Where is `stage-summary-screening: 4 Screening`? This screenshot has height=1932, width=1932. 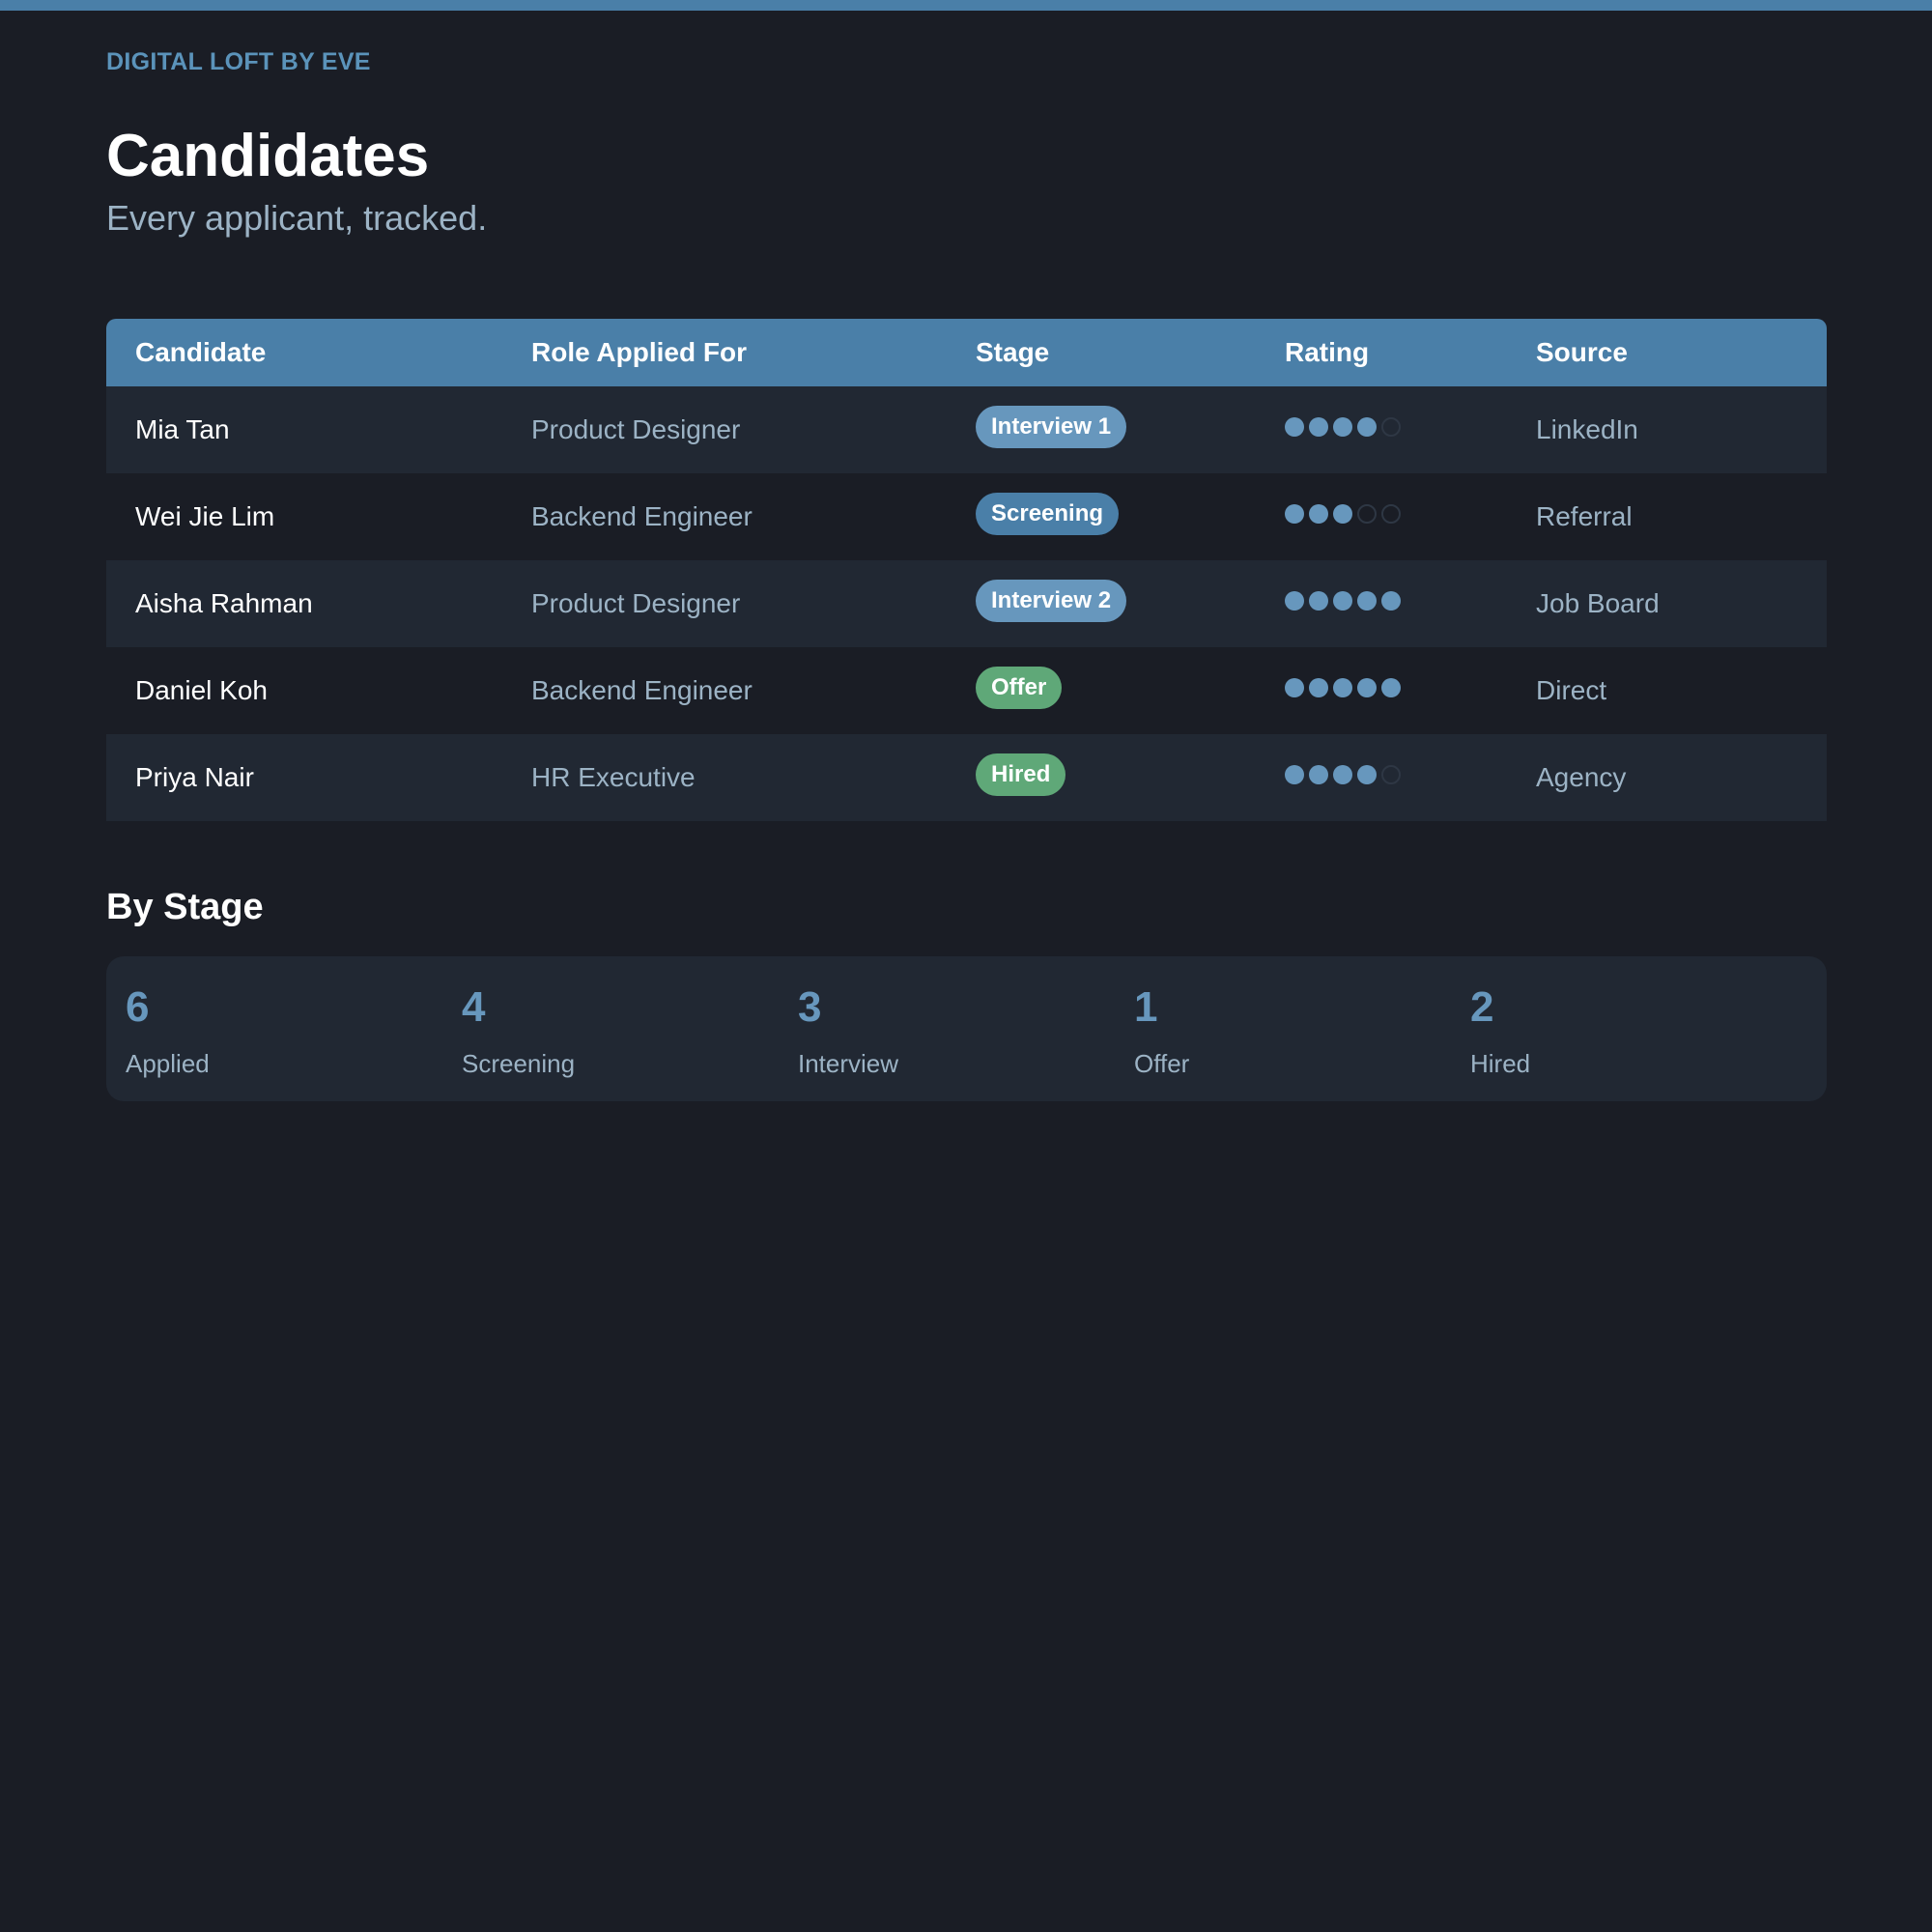
stage-summary-screening: 4 Screening is located at coordinates (606, 1028).